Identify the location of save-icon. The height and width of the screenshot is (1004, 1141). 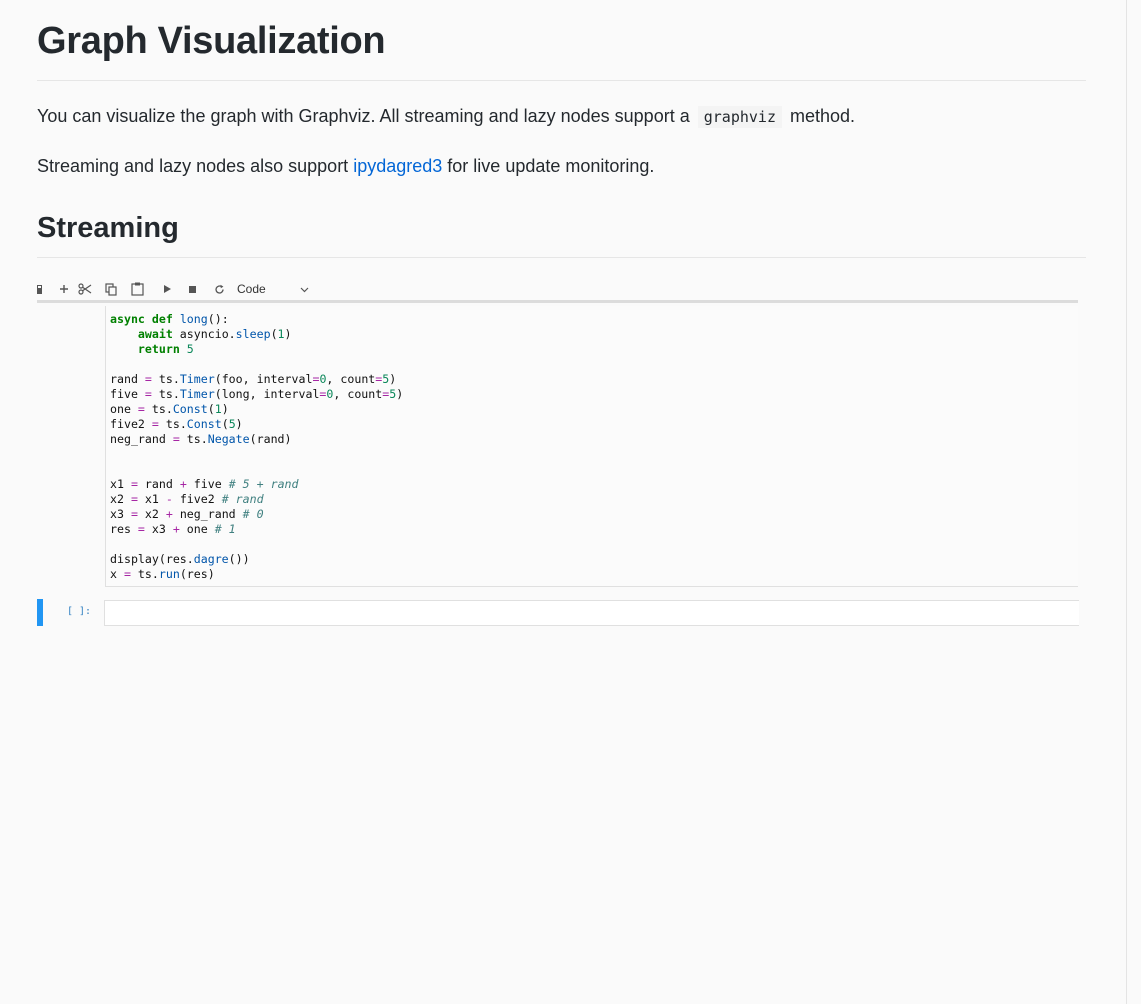
(40, 289).